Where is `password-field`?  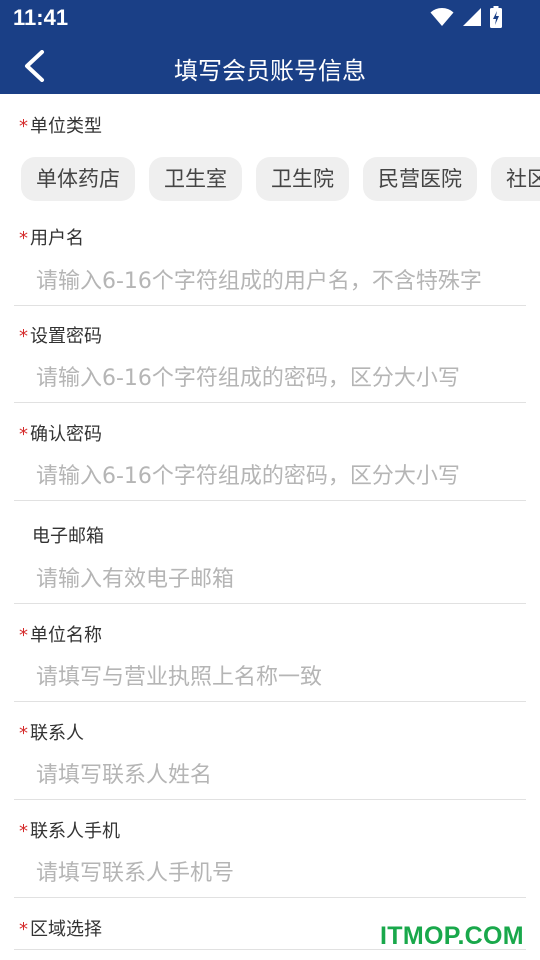 password-field is located at coordinates (270, 379).